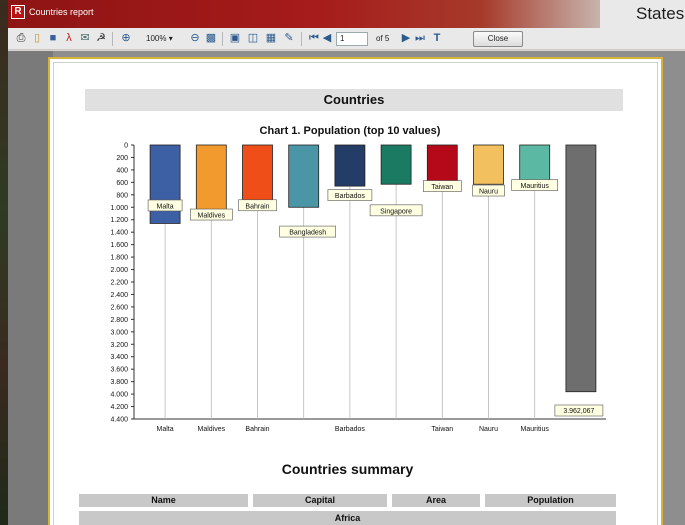 This screenshot has height=525, width=685. I want to click on data-callout-label: Malta, so click(165, 206).